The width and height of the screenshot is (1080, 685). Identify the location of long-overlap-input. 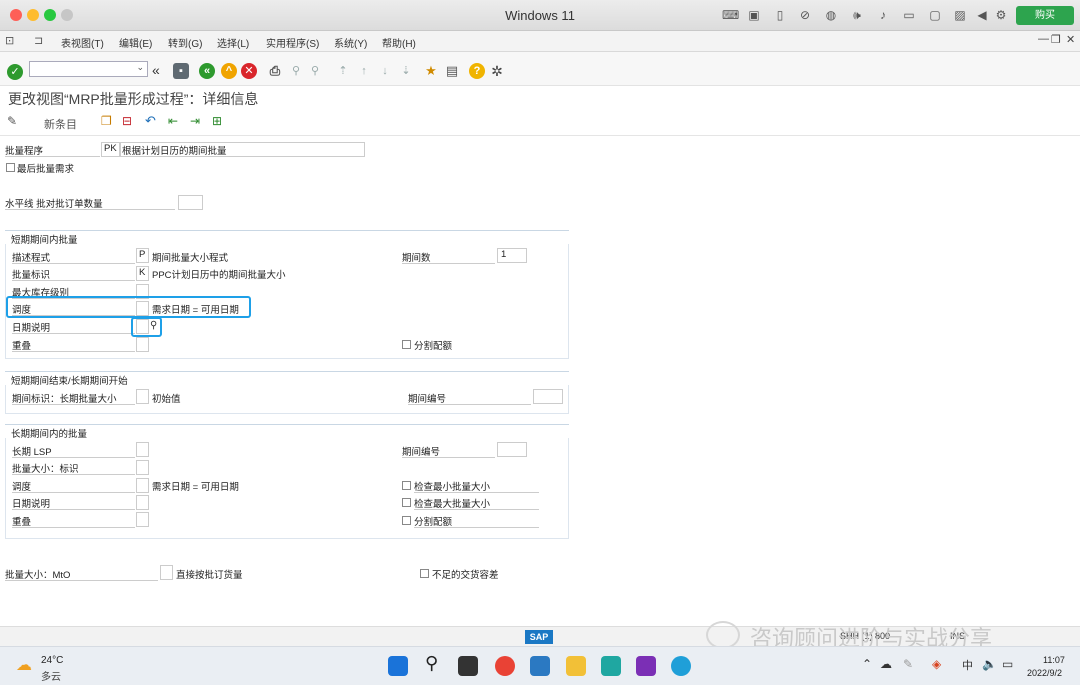
(142, 519).